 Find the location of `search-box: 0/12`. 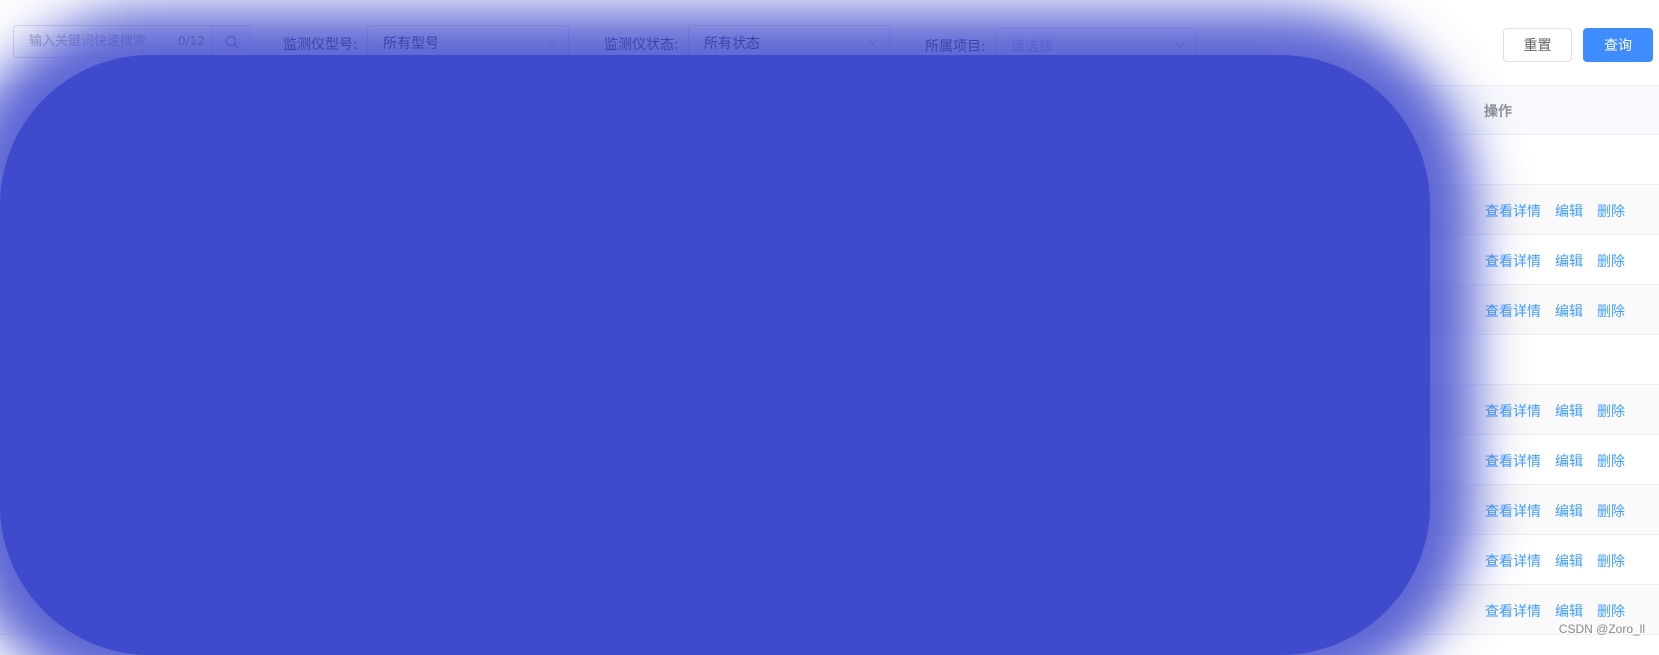

search-box: 0/12 is located at coordinates (132, 41).